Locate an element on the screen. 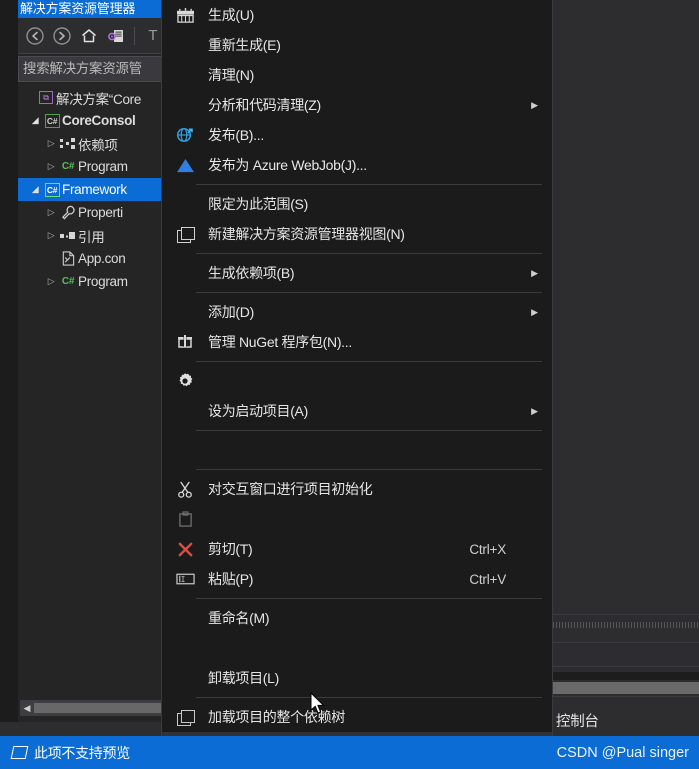  status-bar: 此项不支持预览 CSDN @Pual singer is located at coordinates (349, 752).